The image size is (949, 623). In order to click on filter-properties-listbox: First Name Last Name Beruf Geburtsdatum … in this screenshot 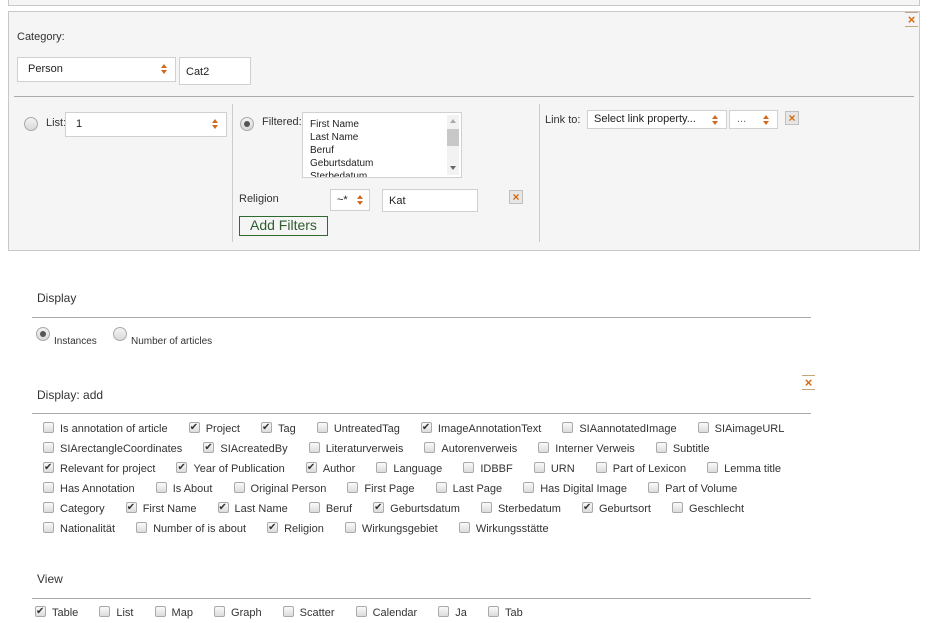, I will do `click(382, 145)`.